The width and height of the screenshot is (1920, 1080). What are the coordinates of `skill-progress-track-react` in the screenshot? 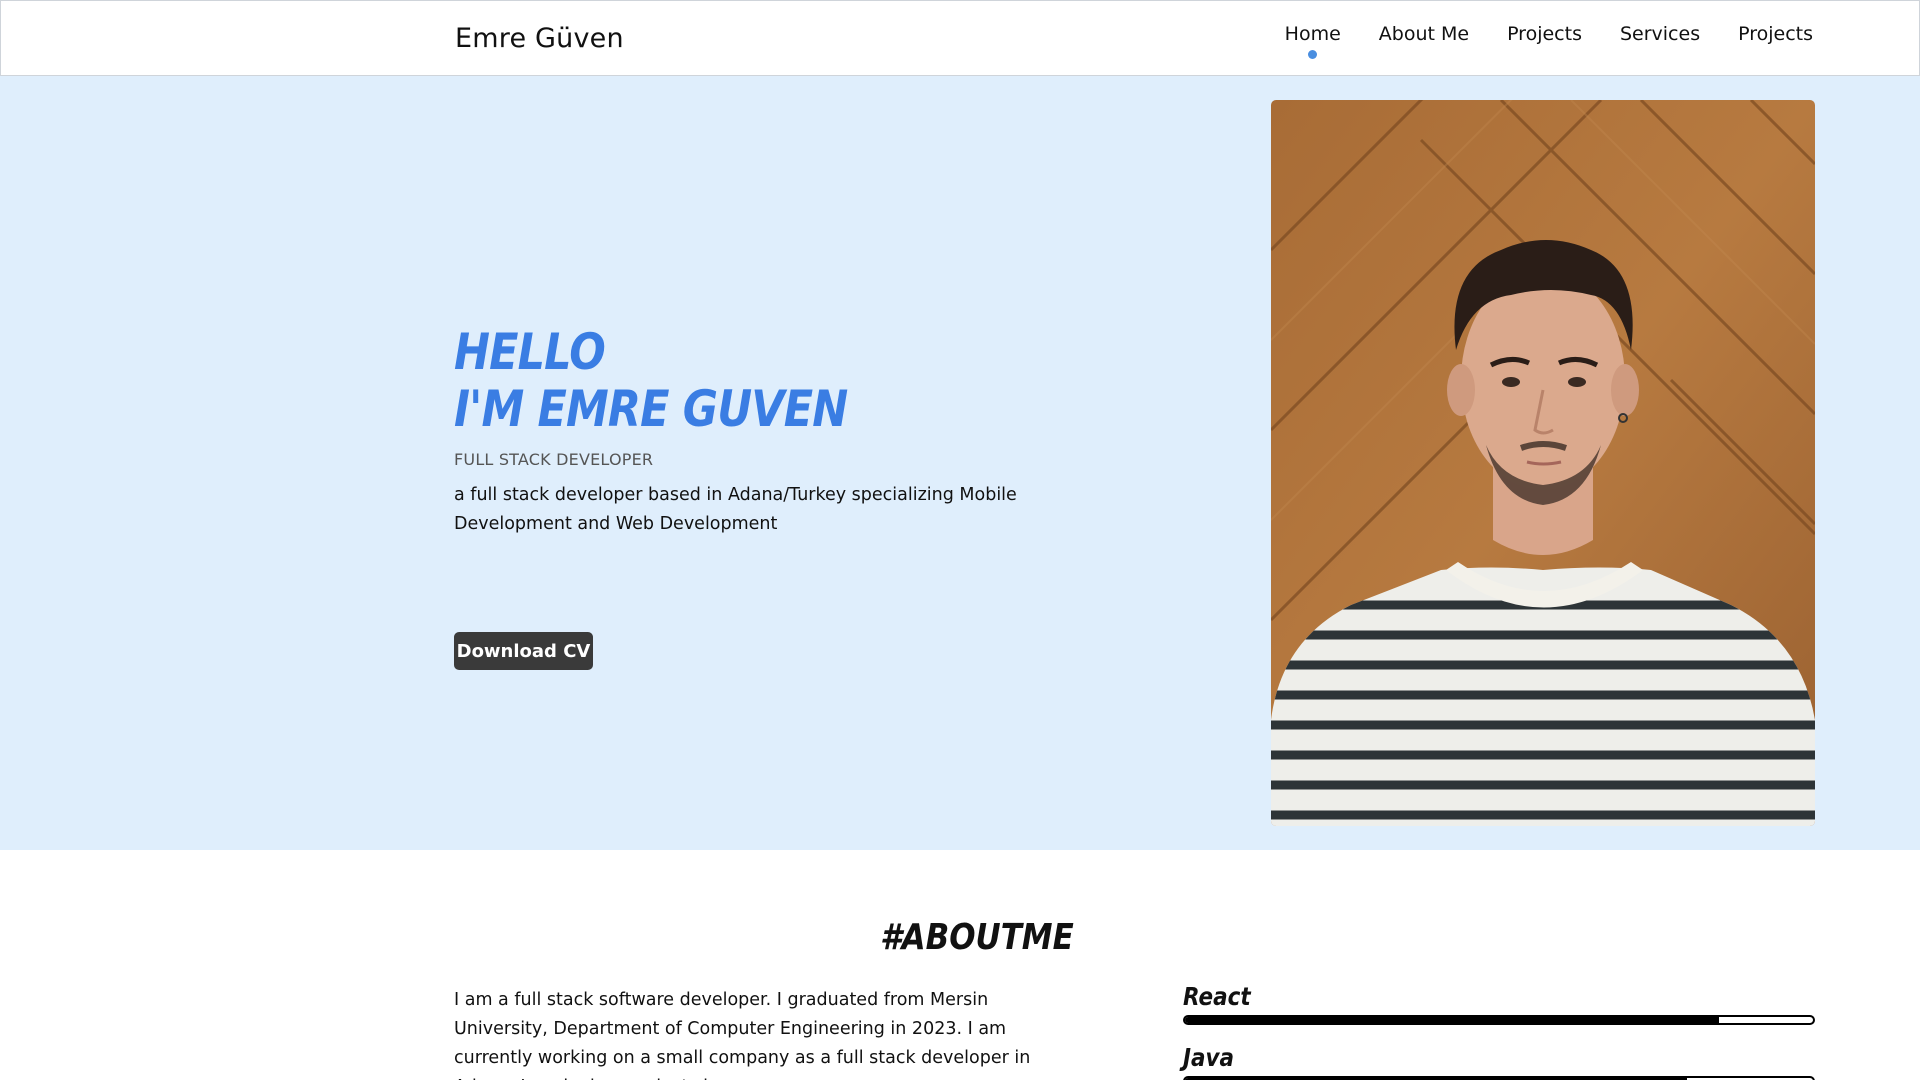 It's located at (1499, 1020).